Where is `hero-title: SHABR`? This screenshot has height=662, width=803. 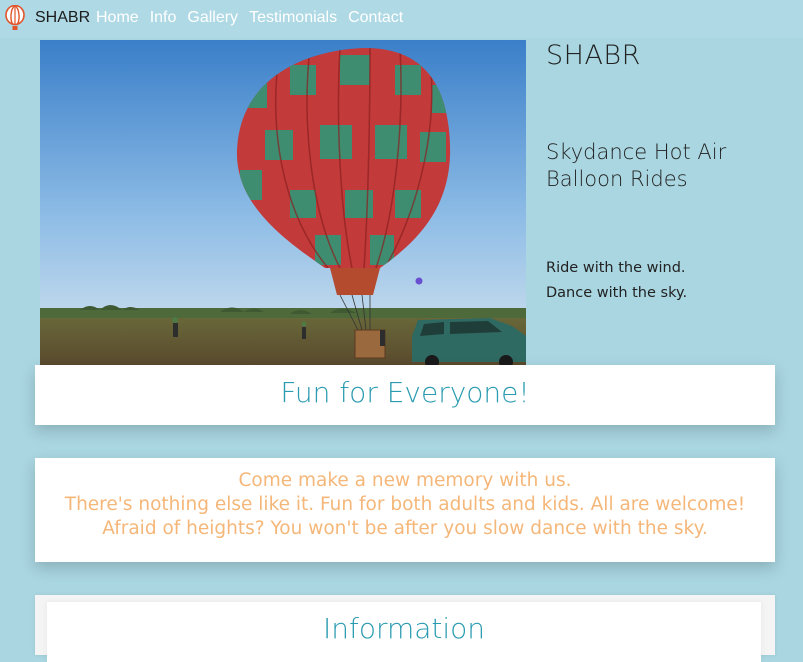 hero-title: SHABR is located at coordinates (593, 55).